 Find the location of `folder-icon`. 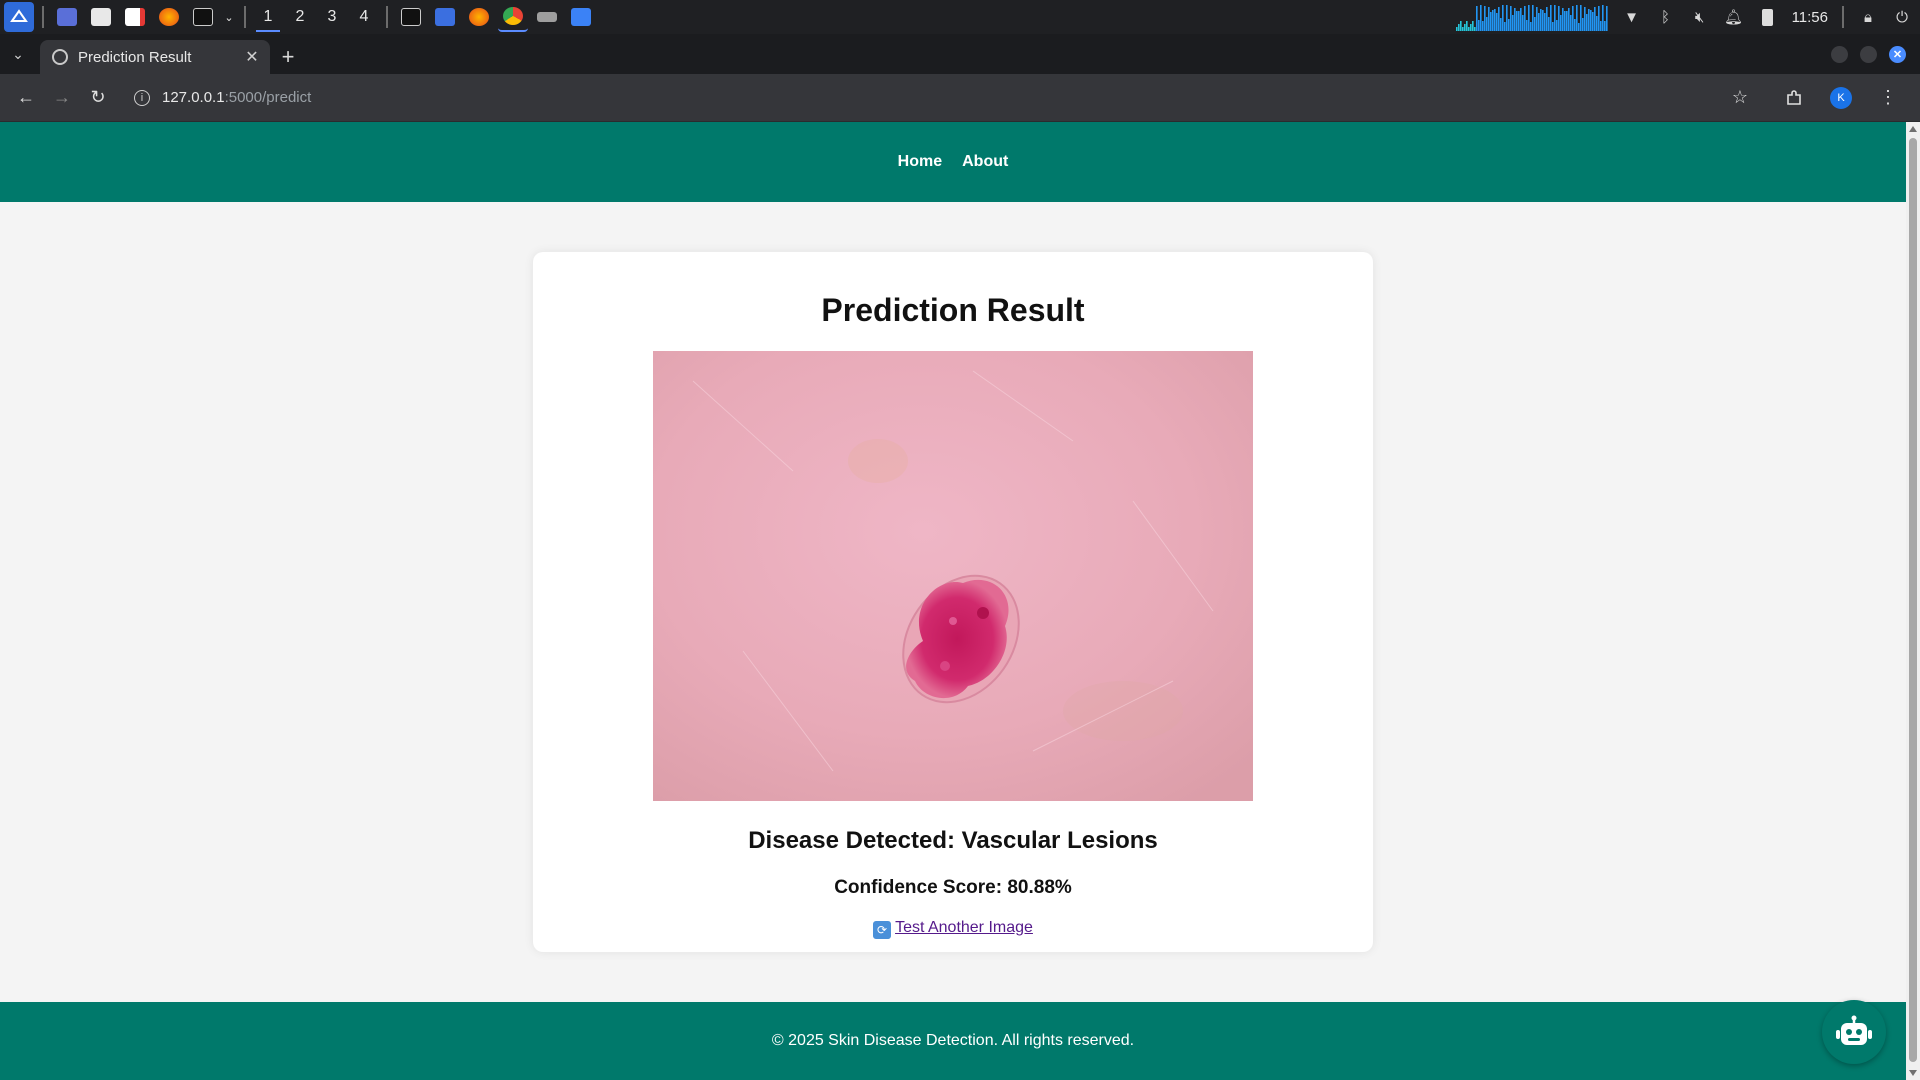

folder-icon is located at coordinates (581, 17).